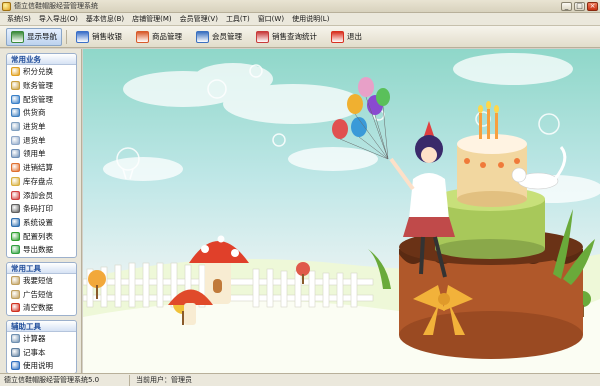 The image size is (600, 386). What do you see at coordinates (346, 37) in the screenshot?
I see `toolbar-button-exit: 退出` at bounding box center [346, 37].